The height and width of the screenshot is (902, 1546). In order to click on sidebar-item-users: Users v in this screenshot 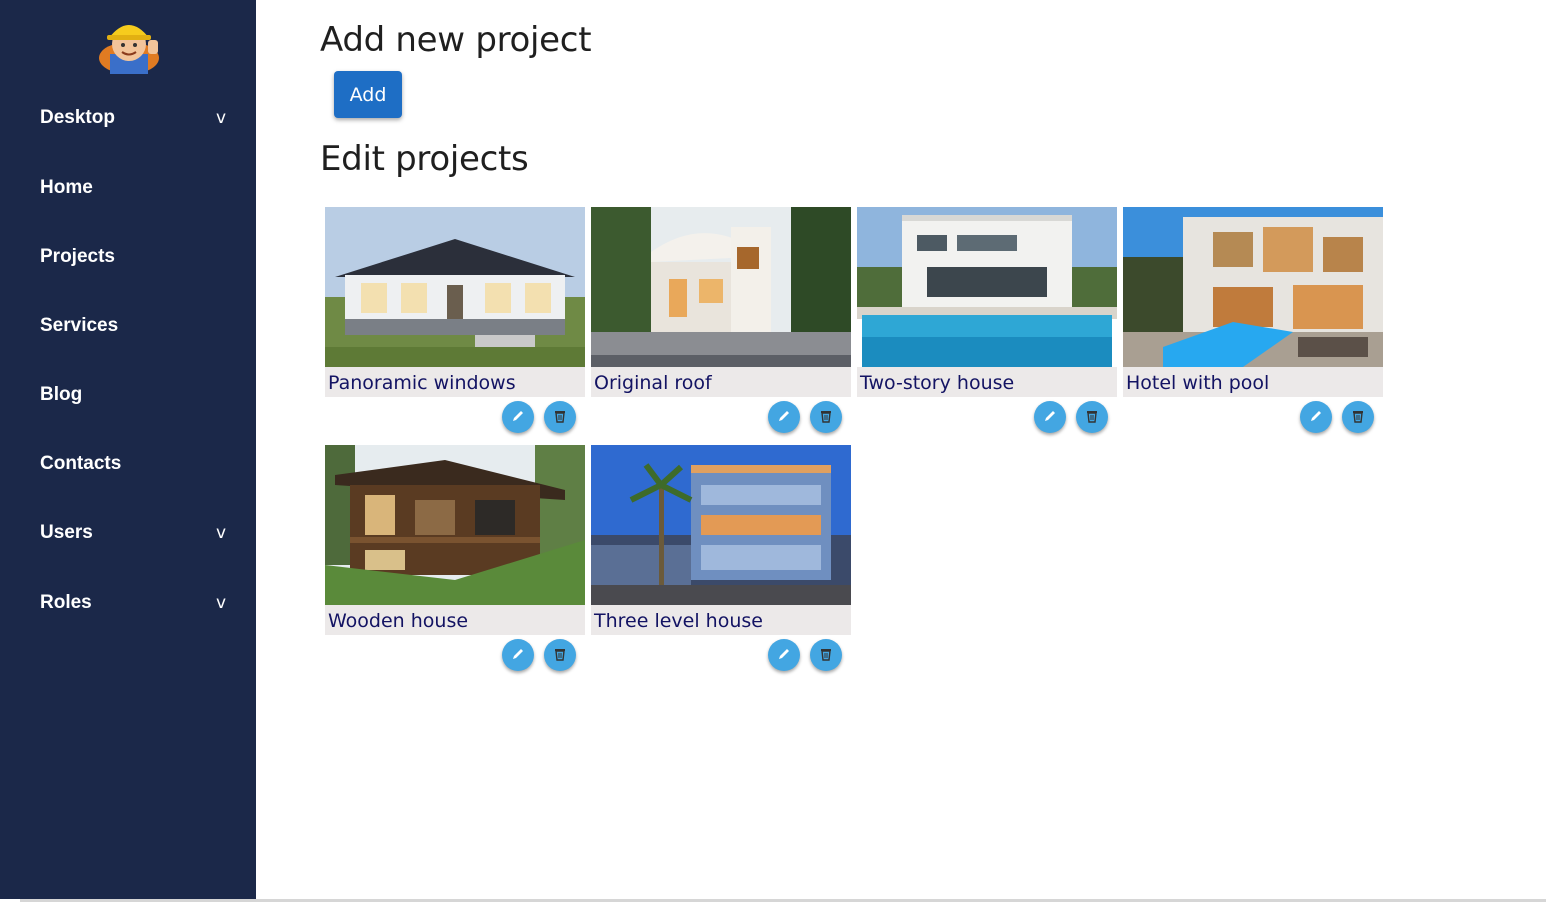, I will do `click(135, 533)`.